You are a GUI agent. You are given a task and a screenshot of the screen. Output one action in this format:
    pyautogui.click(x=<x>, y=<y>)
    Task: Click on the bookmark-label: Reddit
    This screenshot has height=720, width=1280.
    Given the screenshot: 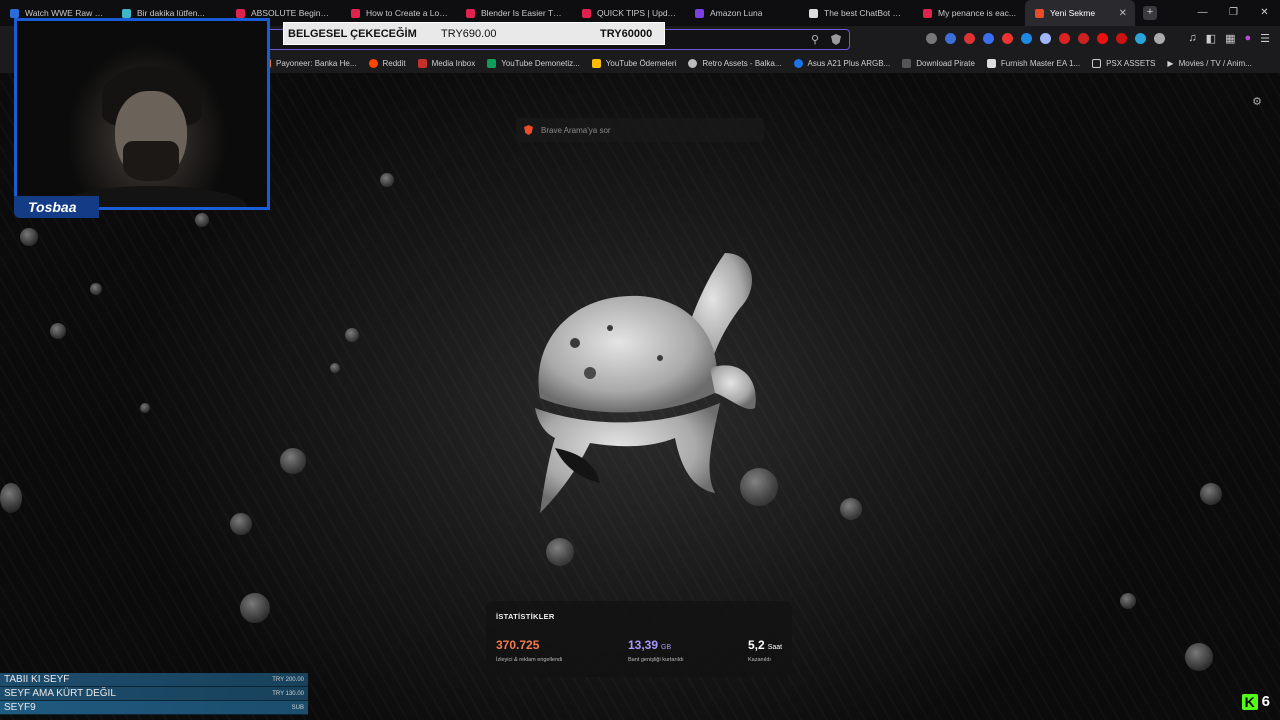 What is the action you would take?
    pyautogui.click(x=394, y=63)
    